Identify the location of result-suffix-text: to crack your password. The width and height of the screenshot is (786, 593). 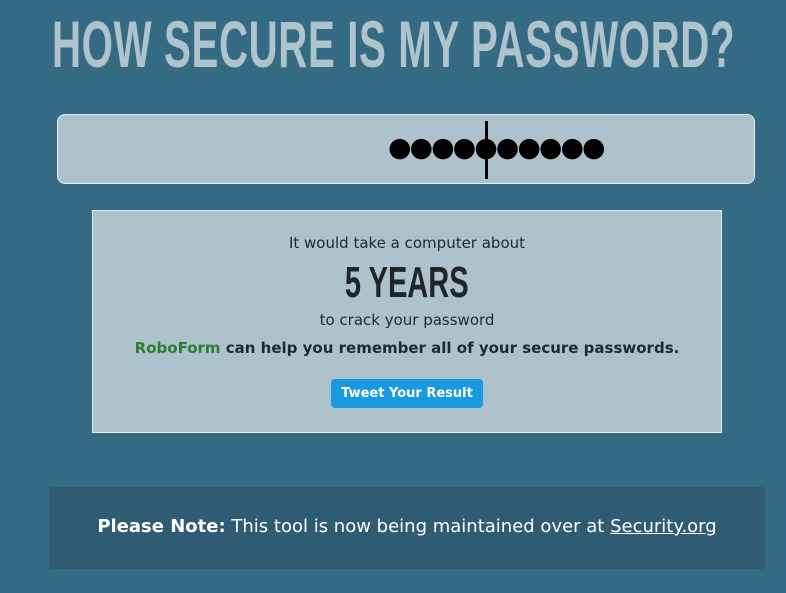
(407, 320).